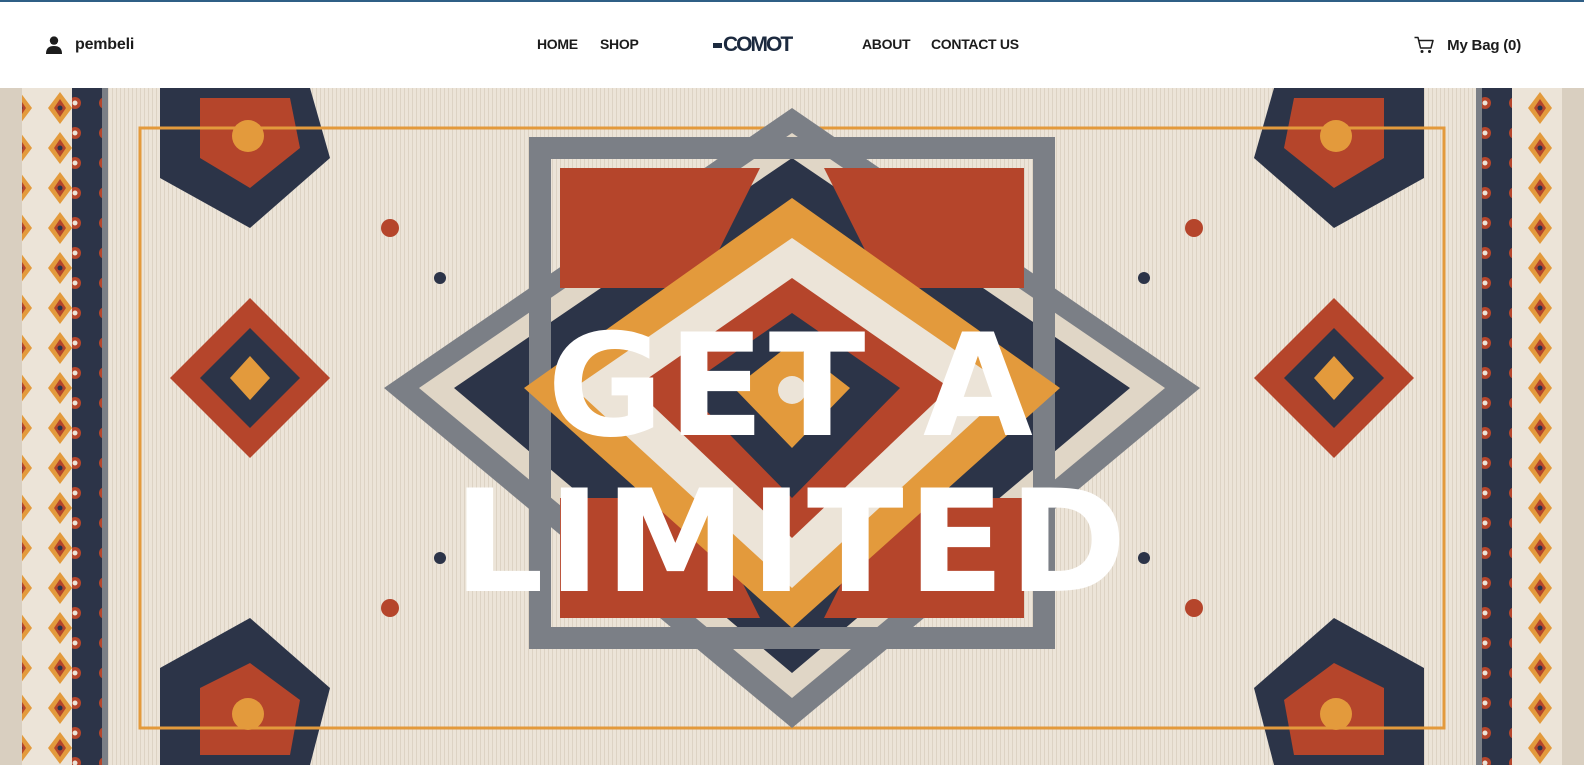 The image size is (1584, 765). I want to click on logo-mark, so click(717, 45).